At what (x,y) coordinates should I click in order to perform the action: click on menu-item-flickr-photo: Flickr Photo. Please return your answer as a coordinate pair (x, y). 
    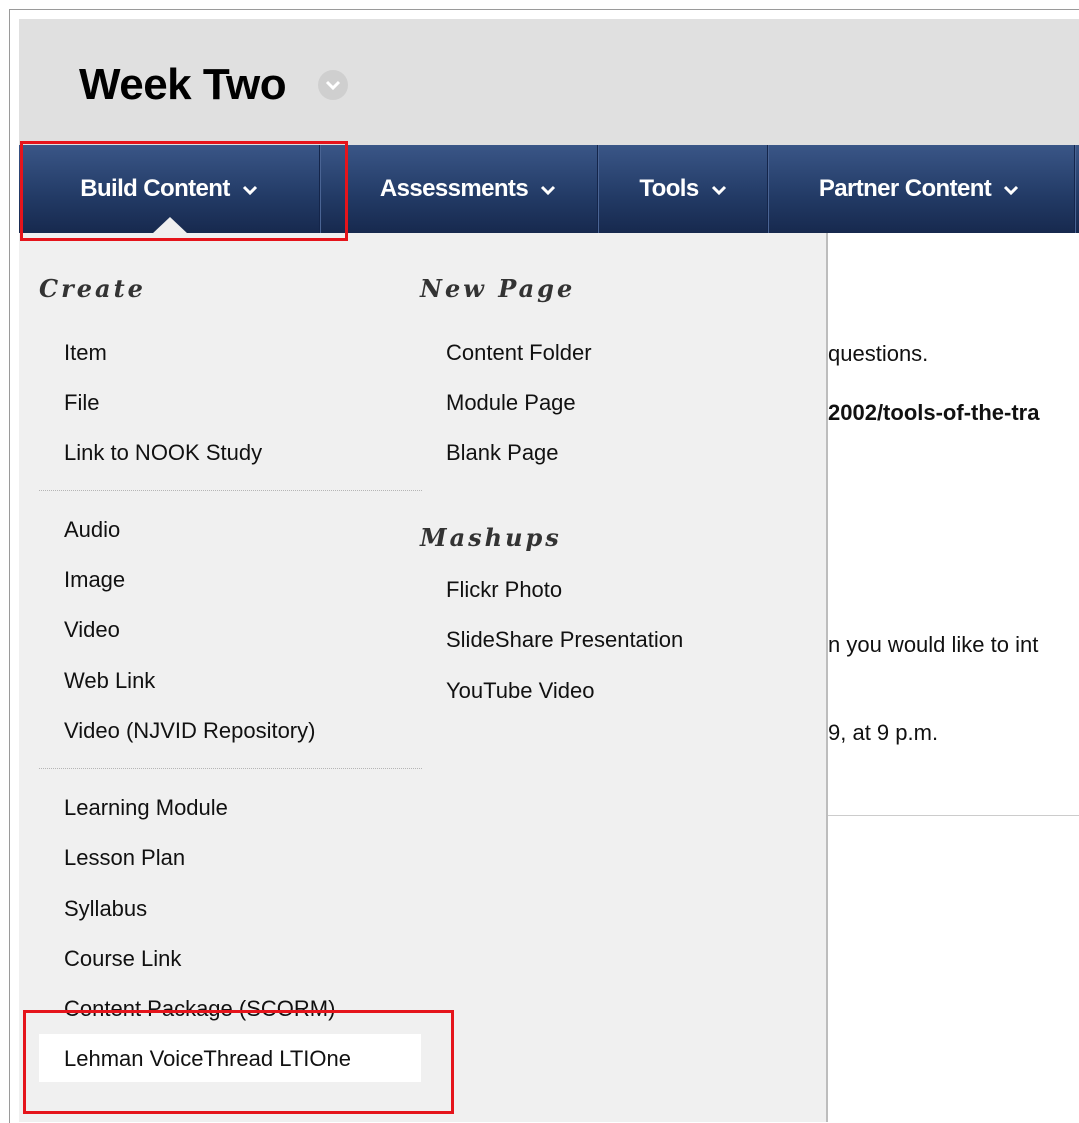
    Looking at the image, I should click on (504, 590).